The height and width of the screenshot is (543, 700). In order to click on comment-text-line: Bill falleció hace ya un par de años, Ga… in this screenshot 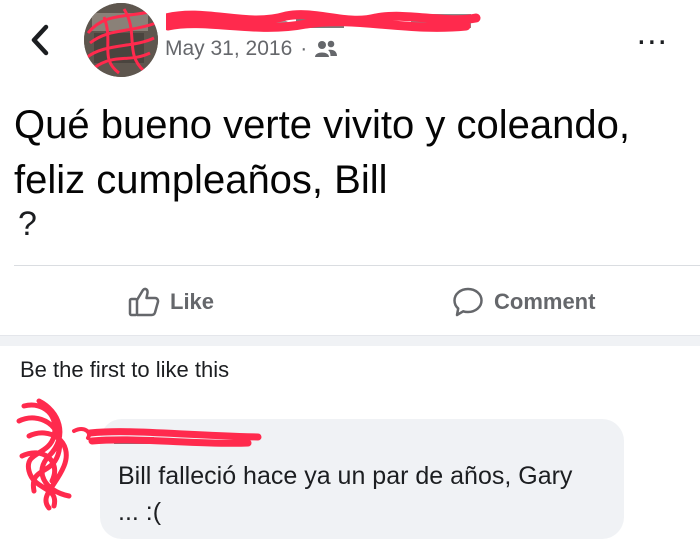, I will do `click(345, 476)`.